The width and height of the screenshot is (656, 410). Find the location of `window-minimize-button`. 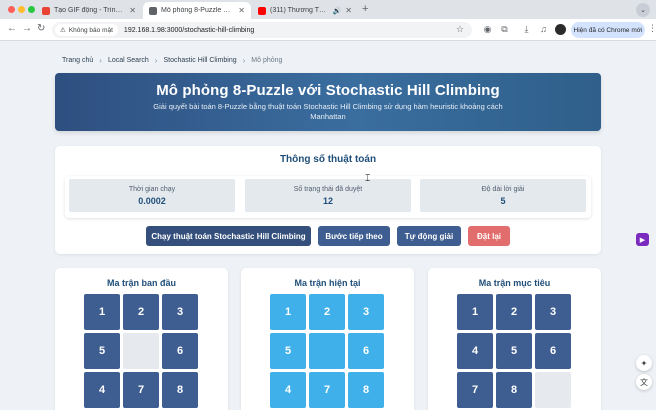

window-minimize-button is located at coordinates (21, 9).